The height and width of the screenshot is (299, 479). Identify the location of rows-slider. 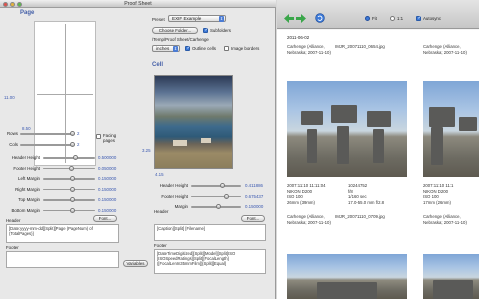
(47, 134).